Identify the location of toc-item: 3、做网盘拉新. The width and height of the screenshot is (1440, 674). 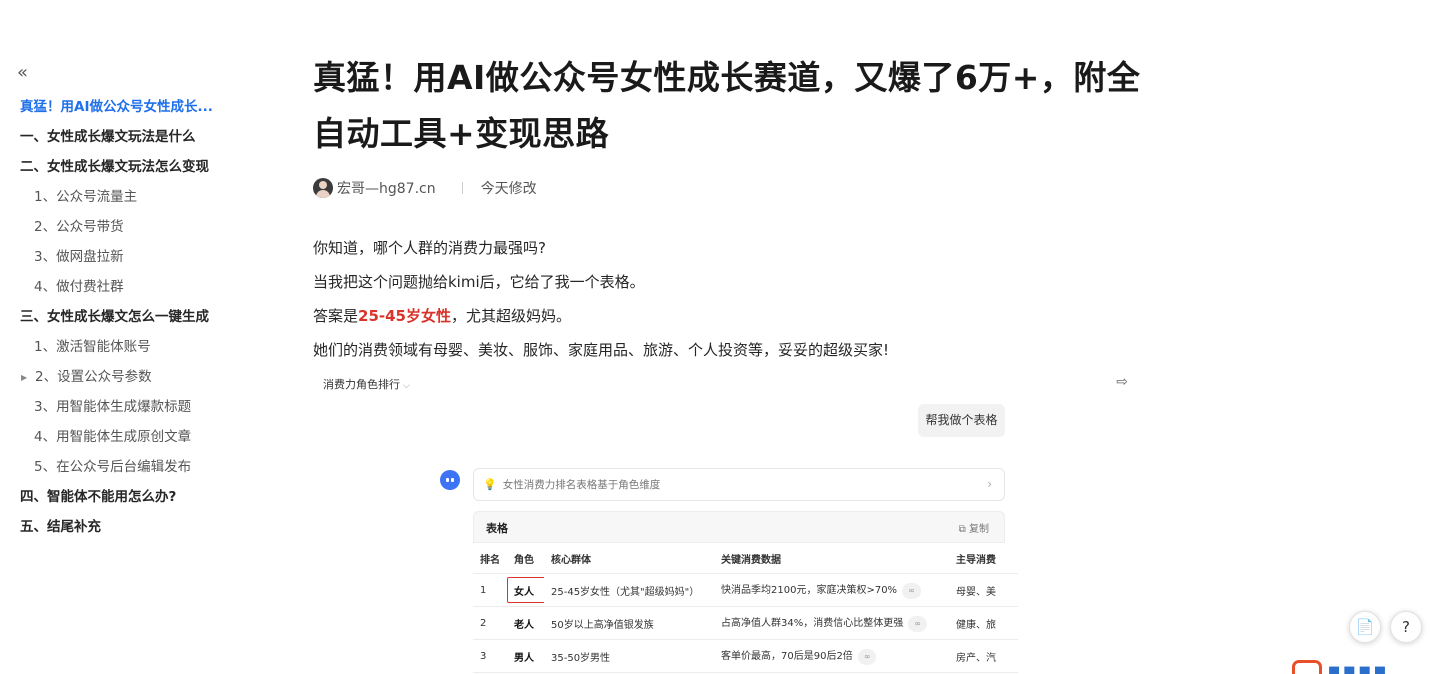
(140, 257).